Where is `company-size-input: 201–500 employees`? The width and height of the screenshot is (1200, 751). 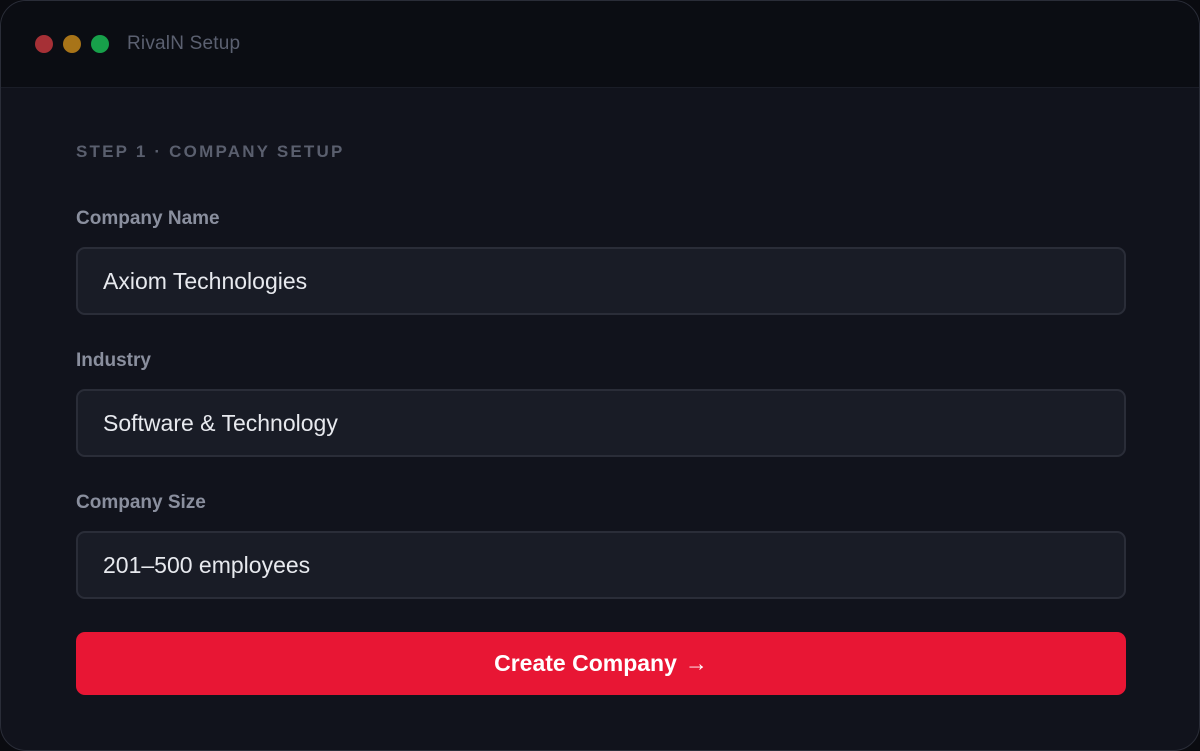 company-size-input: 201–500 employees is located at coordinates (601, 565).